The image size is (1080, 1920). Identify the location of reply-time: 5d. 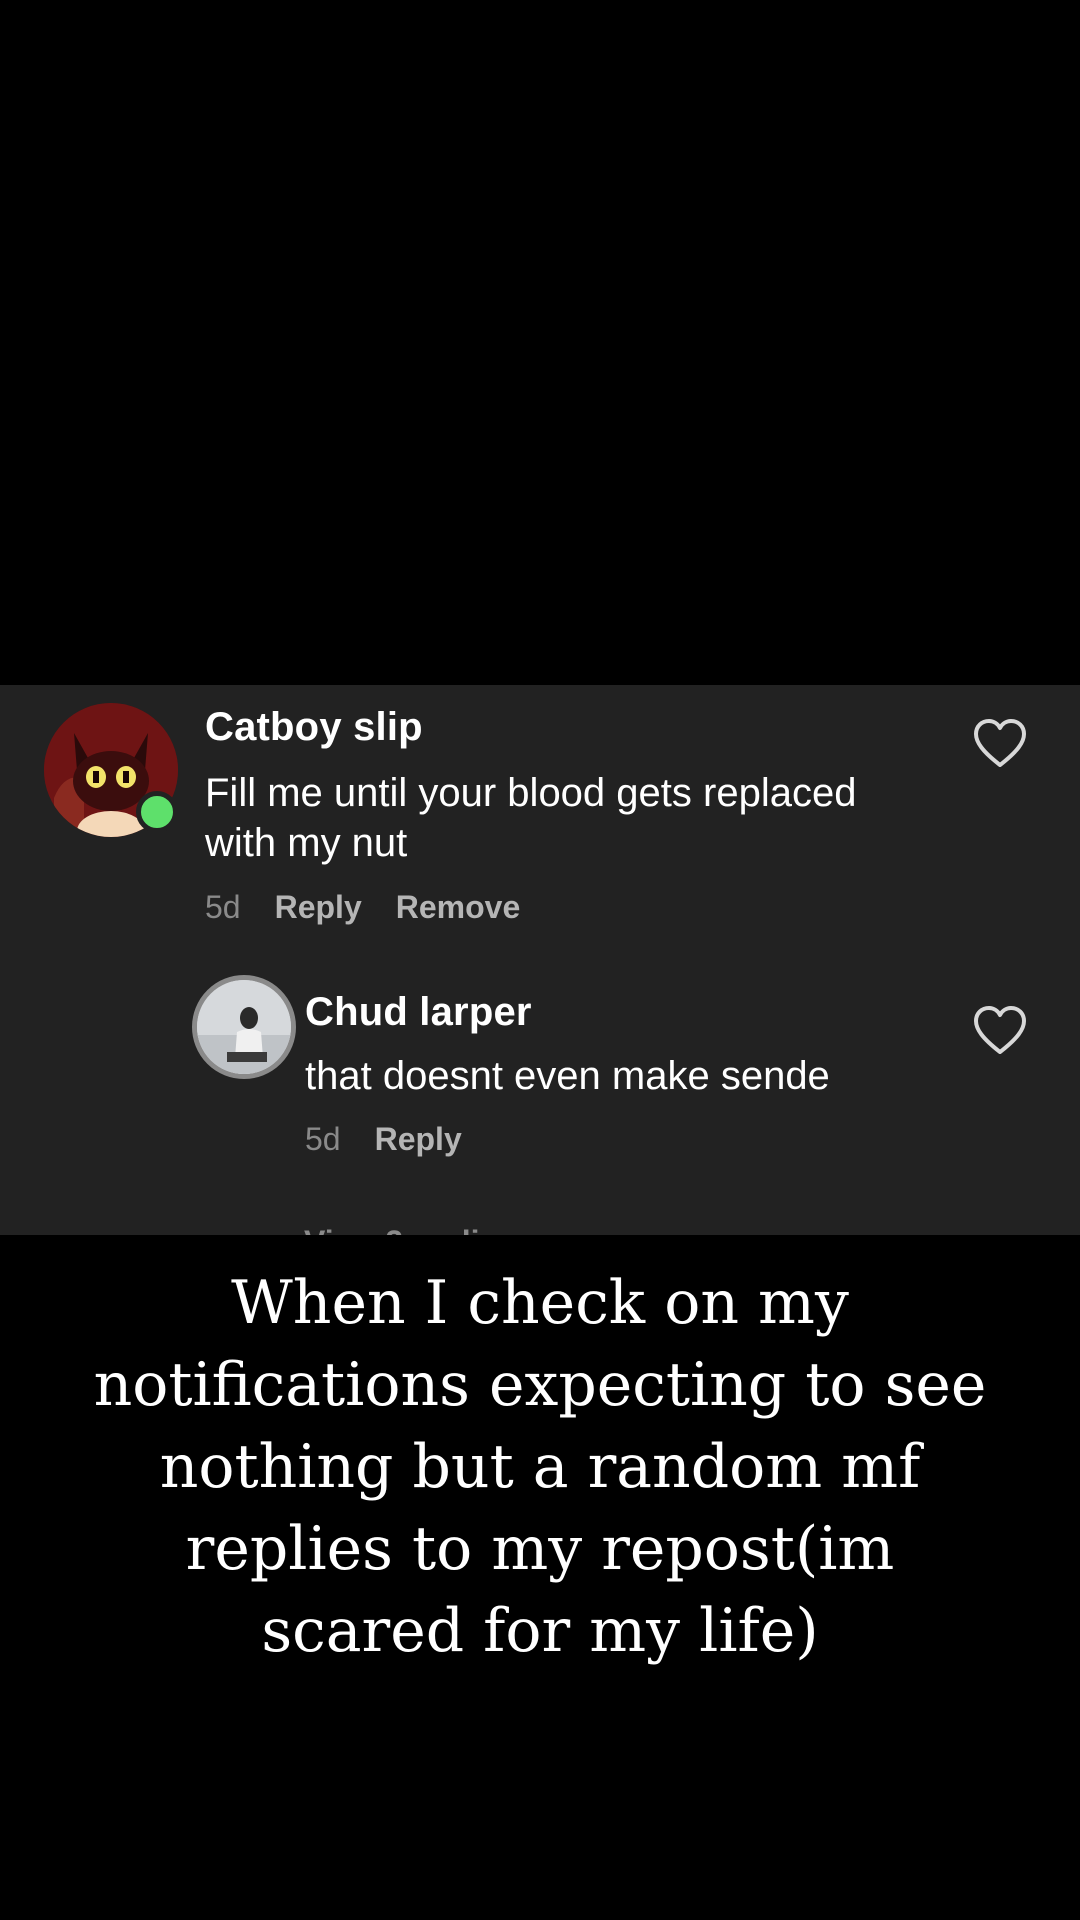
(323, 1139).